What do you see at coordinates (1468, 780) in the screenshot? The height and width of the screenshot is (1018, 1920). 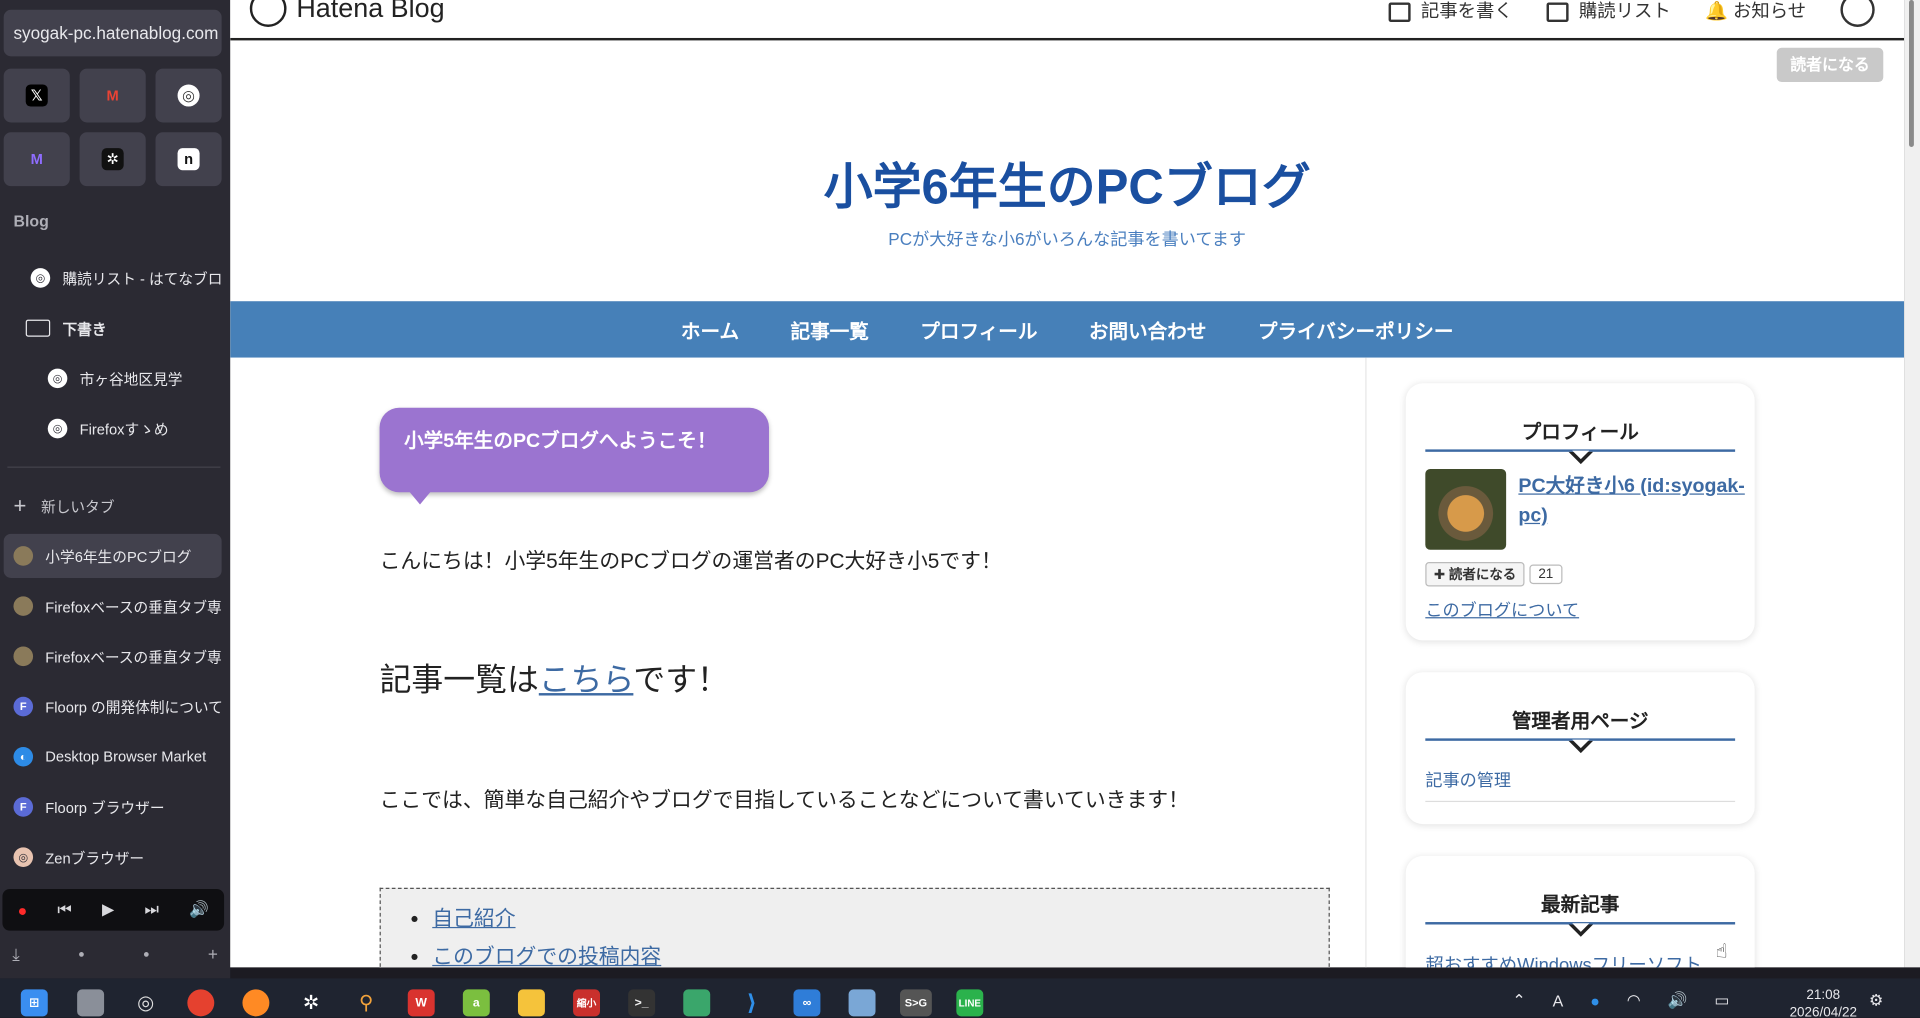 I see `manage-articles-link: 記事の管理` at bounding box center [1468, 780].